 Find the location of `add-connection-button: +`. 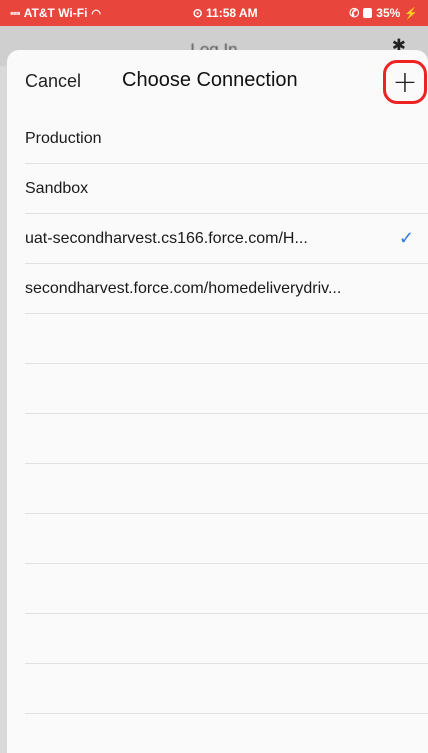

add-connection-button: + is located at coordinates (405, 82).